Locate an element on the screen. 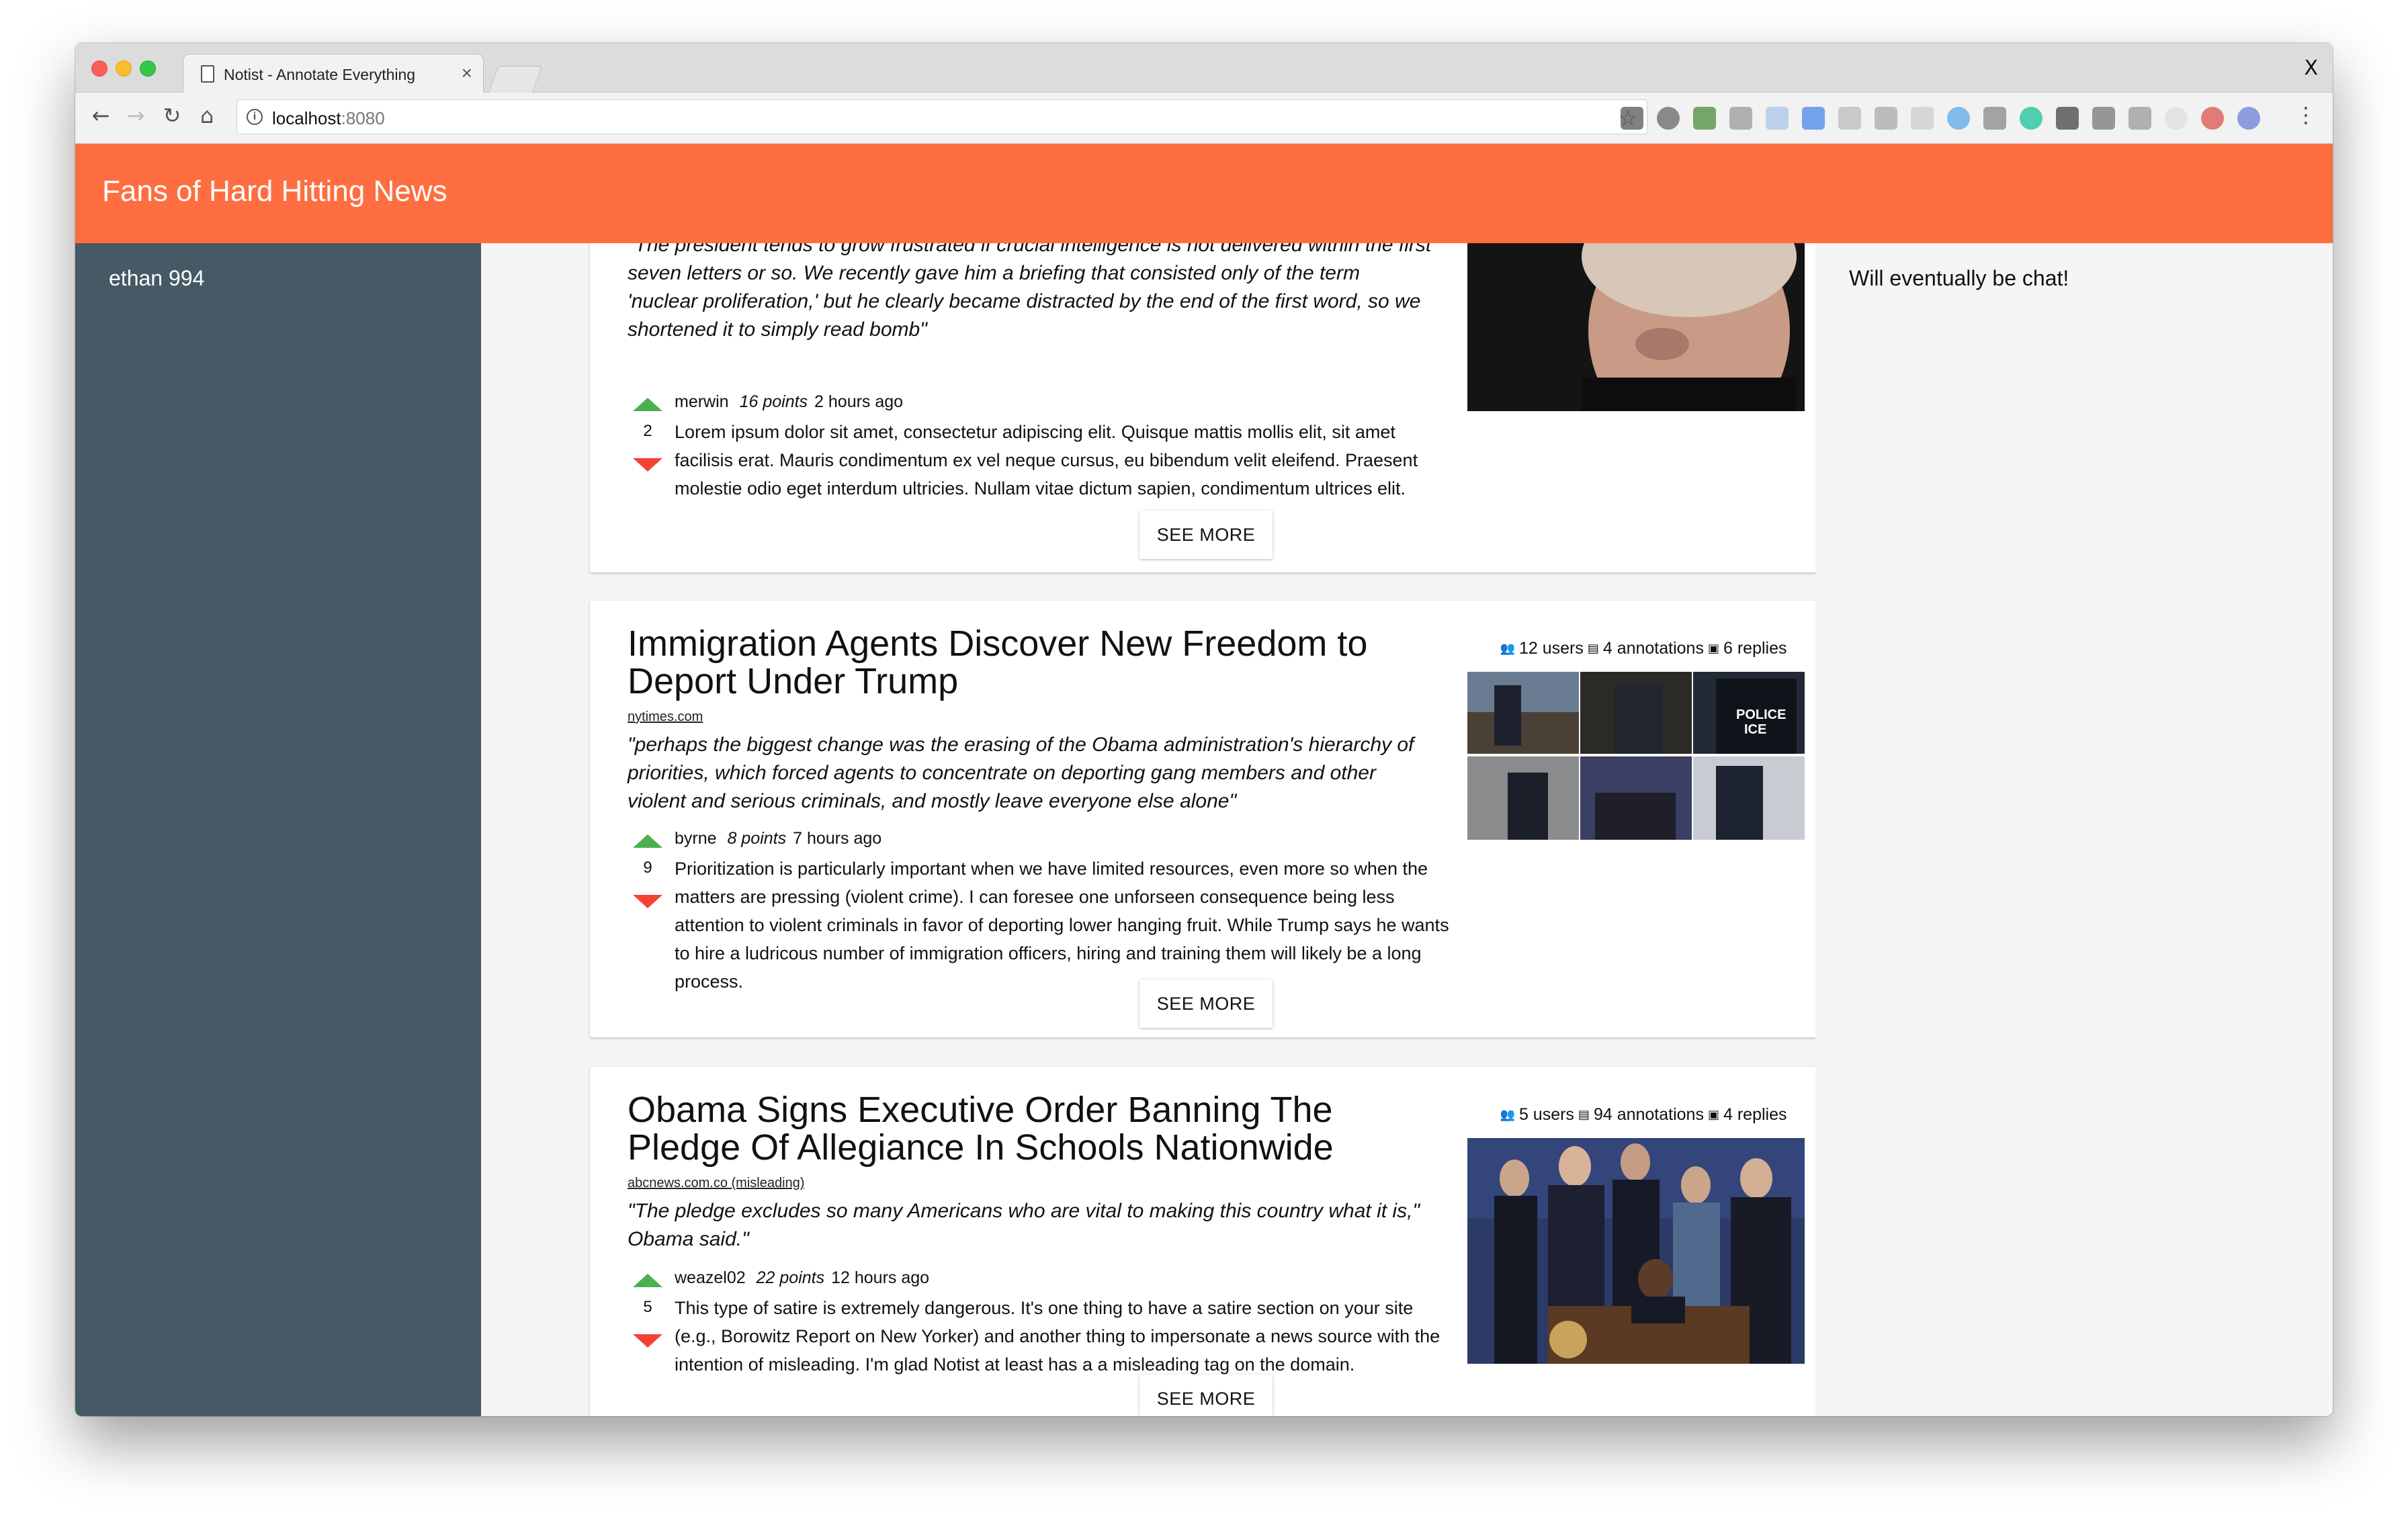 The width and height of the screenshot is (2408, 1525). twitter-icon is located at coordinates (1958, 118).